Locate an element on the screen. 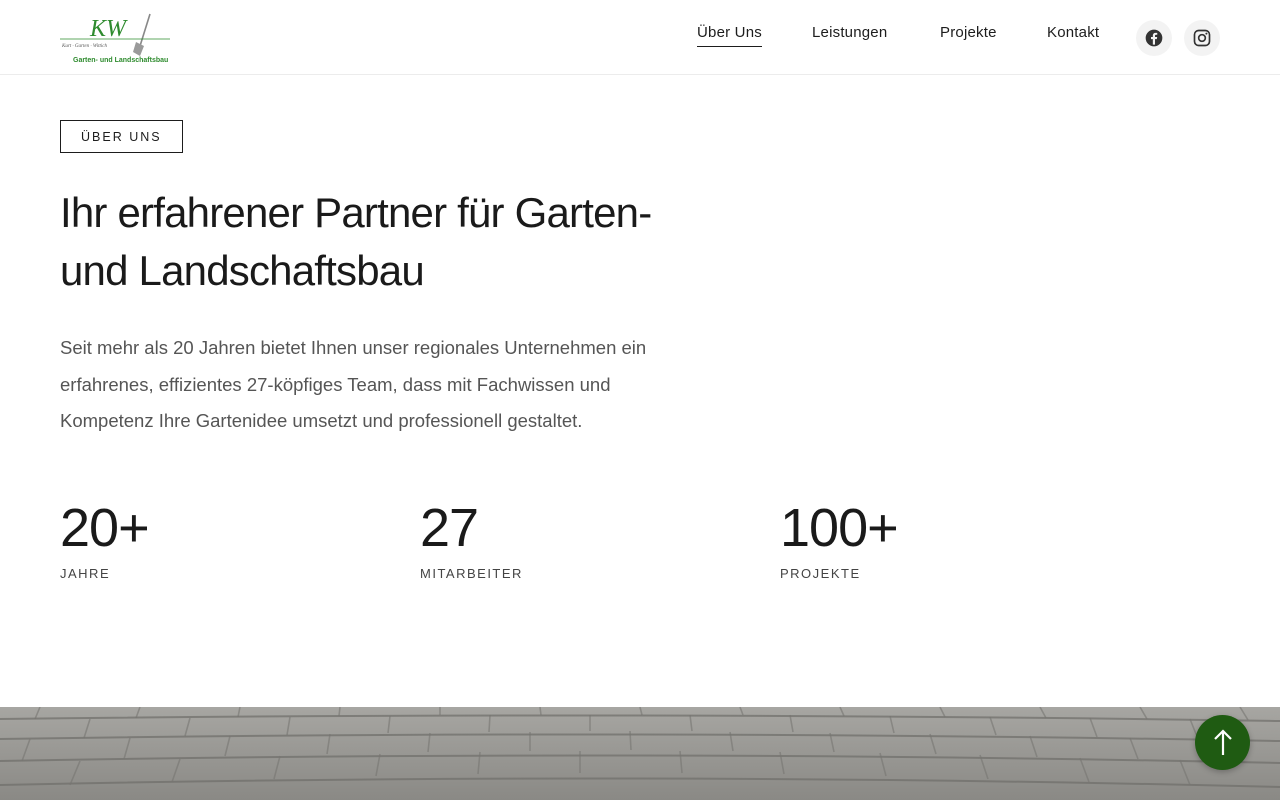  arrow-up-icon is located at coordinates (1222, 741).